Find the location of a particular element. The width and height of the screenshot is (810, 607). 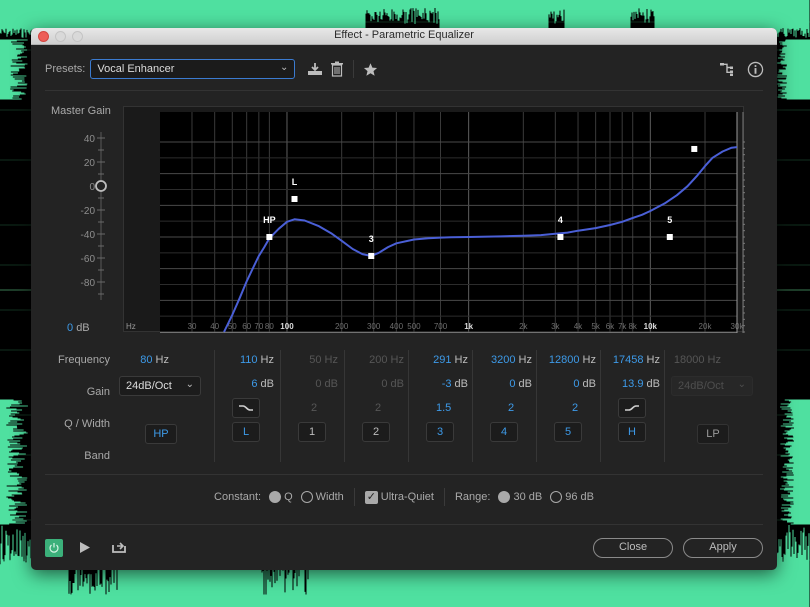

x-tick-label: 400 is located at coordinates (397, 326).